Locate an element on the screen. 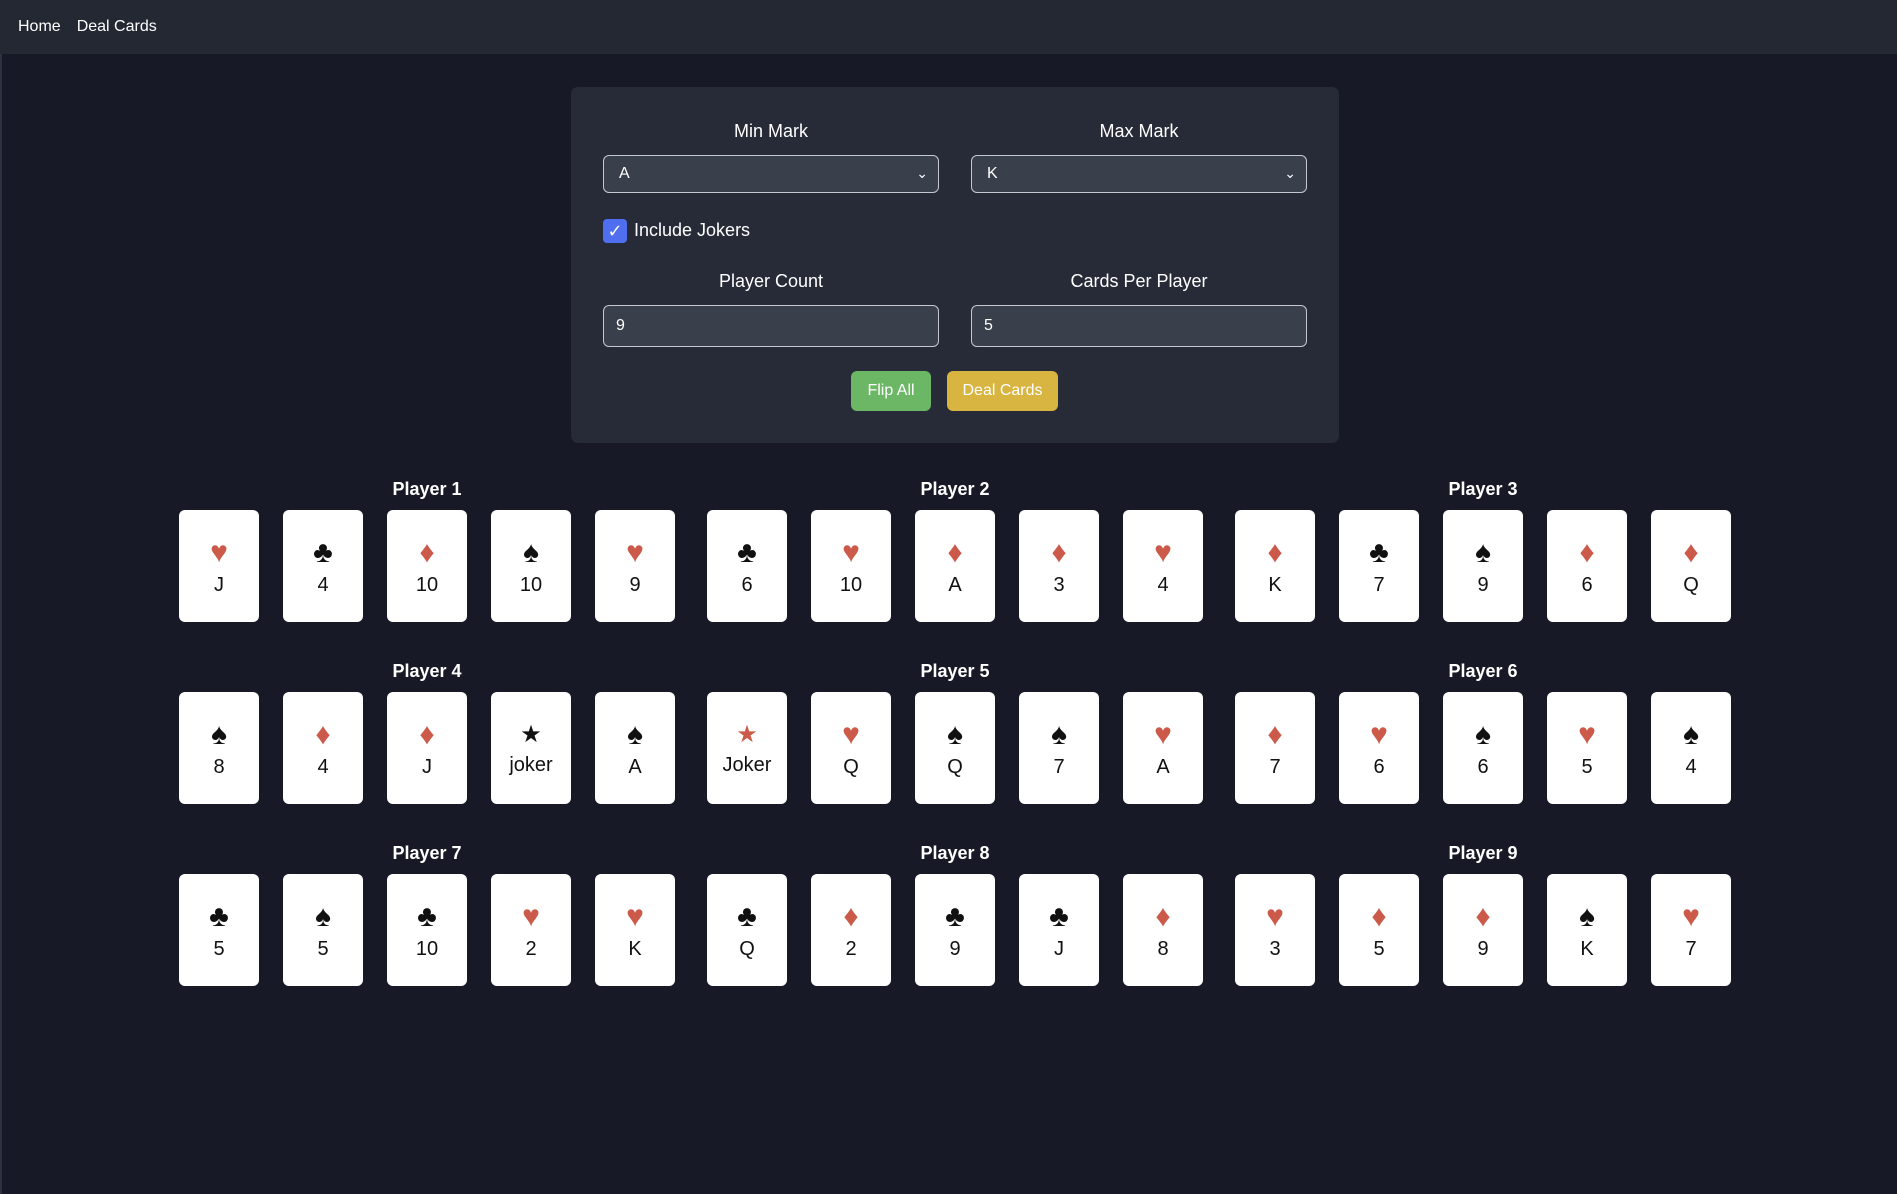  playing-card: ♠ K is located at coordinates (1587, 930).